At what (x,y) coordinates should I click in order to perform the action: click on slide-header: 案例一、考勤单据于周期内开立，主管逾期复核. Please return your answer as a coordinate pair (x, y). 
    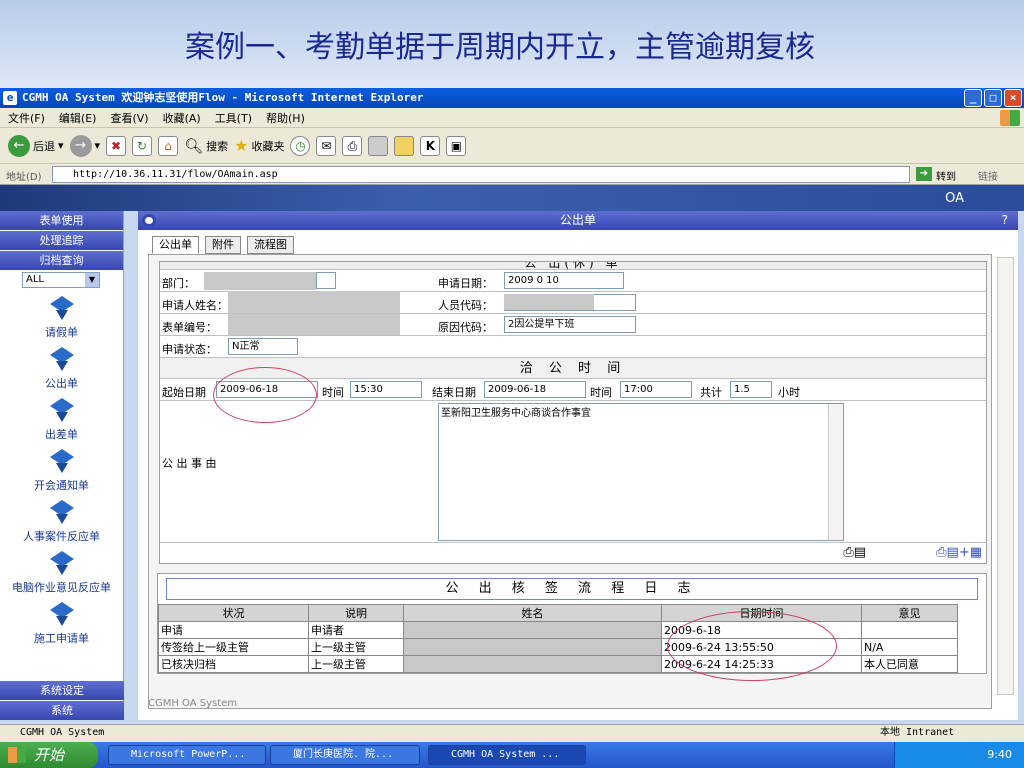
    Looking at the image, I should click on (512, 44).